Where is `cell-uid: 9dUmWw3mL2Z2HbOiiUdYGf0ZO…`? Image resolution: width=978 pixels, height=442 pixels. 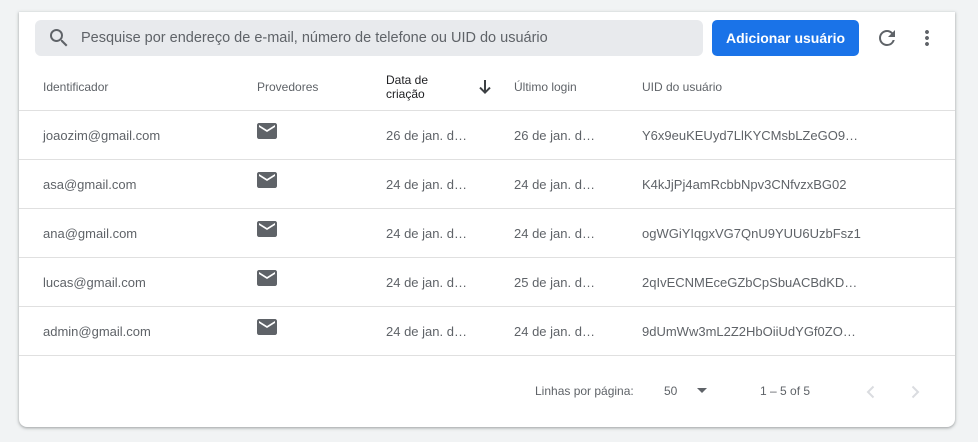
cell-uid: 9dUmWw3mL2Z2HbOiiUdYGf0ZO… is located at coordinates (749, 331).